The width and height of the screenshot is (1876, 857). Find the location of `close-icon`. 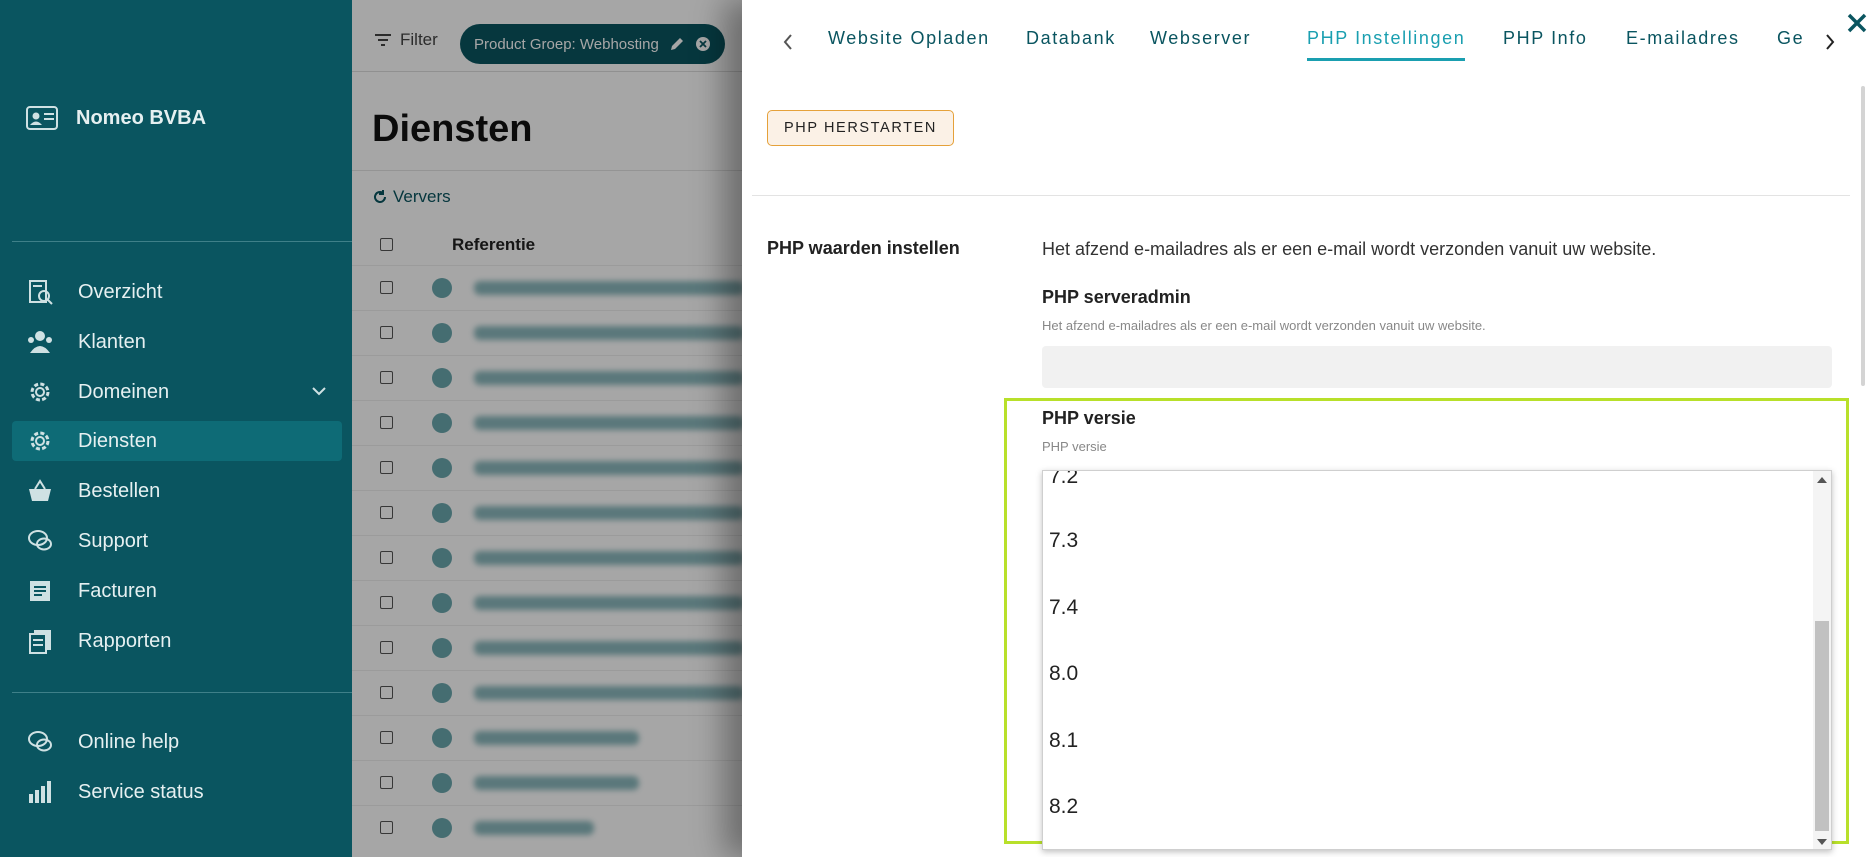

close-icon is located at coordinates (1857, 23).